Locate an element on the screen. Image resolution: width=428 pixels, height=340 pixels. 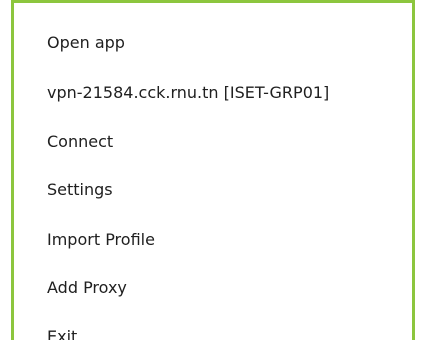
menu-item-settings: Settings is located at coordinates (225, 190).